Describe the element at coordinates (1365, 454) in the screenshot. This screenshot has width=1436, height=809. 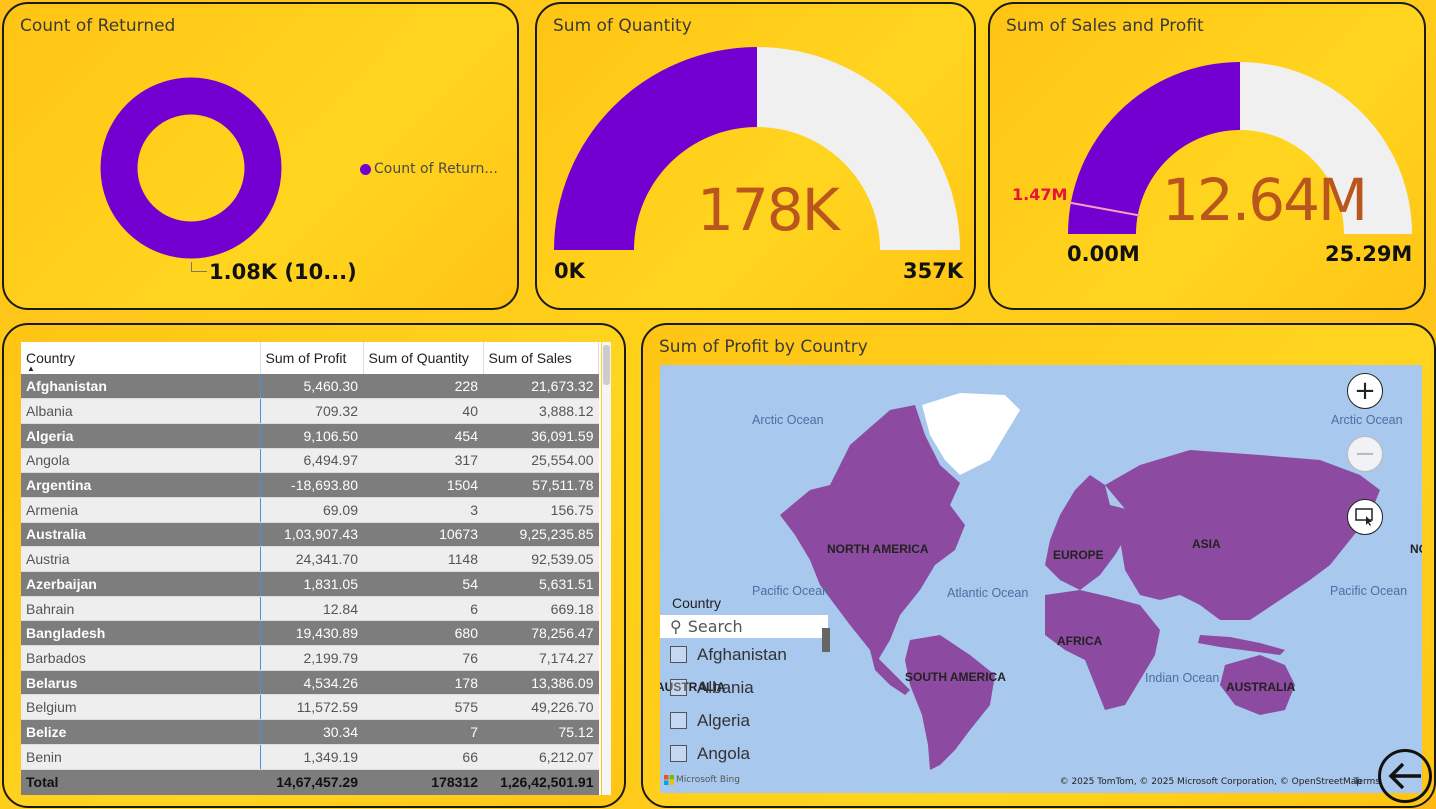
I see `zoom-out-button: −` at that location.